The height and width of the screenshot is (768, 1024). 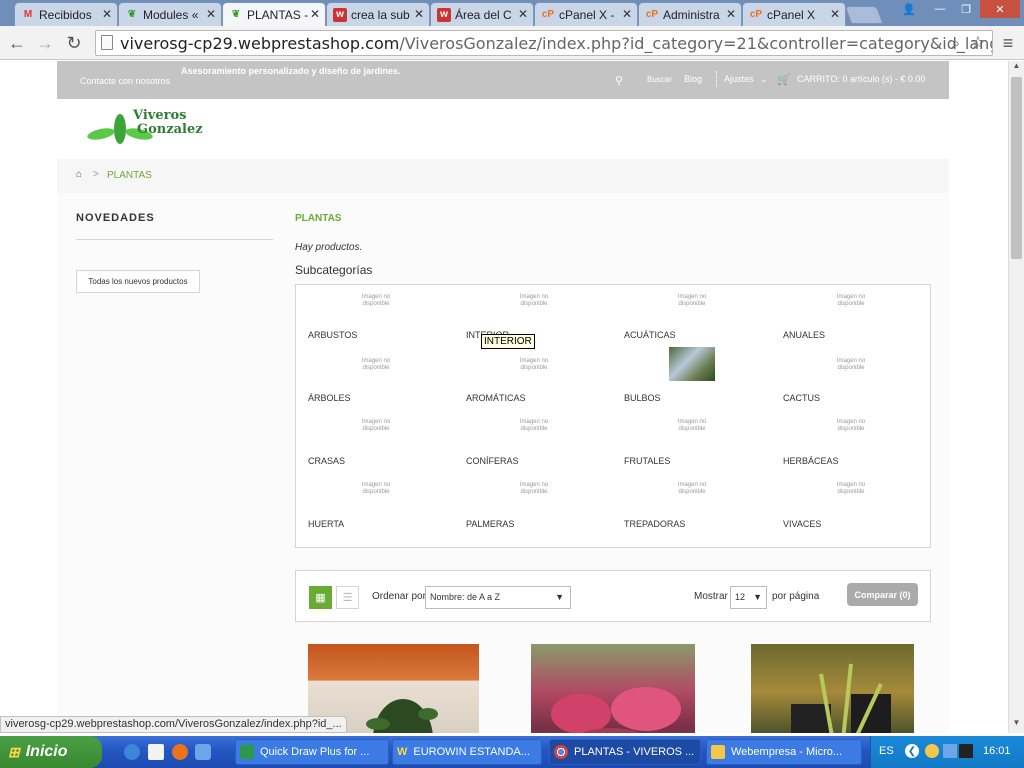 What do you see at coordinates (561, 752) in the screenshot?
I see `chrome-icon` at bounding box center [561, 752].